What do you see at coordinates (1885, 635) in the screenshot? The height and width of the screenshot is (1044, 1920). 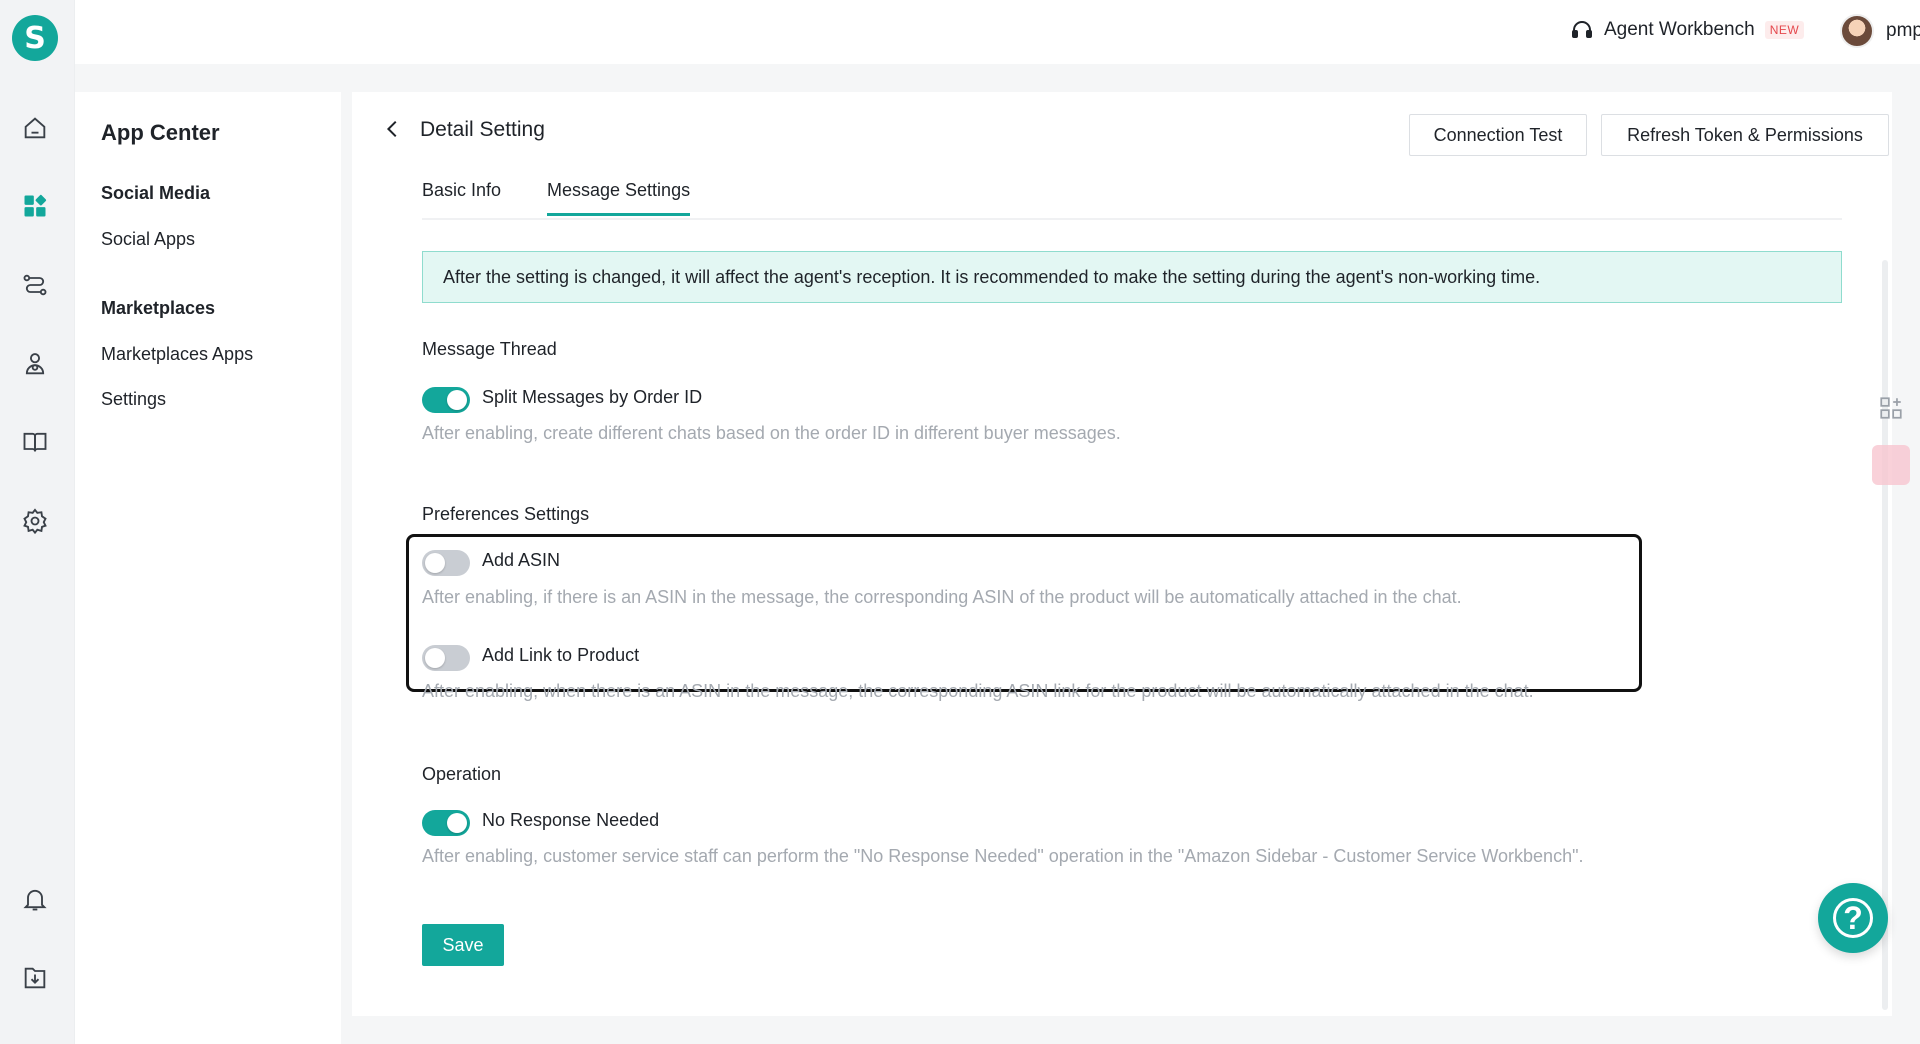 I see `scrollbar` at bounding box center [1885, 635].